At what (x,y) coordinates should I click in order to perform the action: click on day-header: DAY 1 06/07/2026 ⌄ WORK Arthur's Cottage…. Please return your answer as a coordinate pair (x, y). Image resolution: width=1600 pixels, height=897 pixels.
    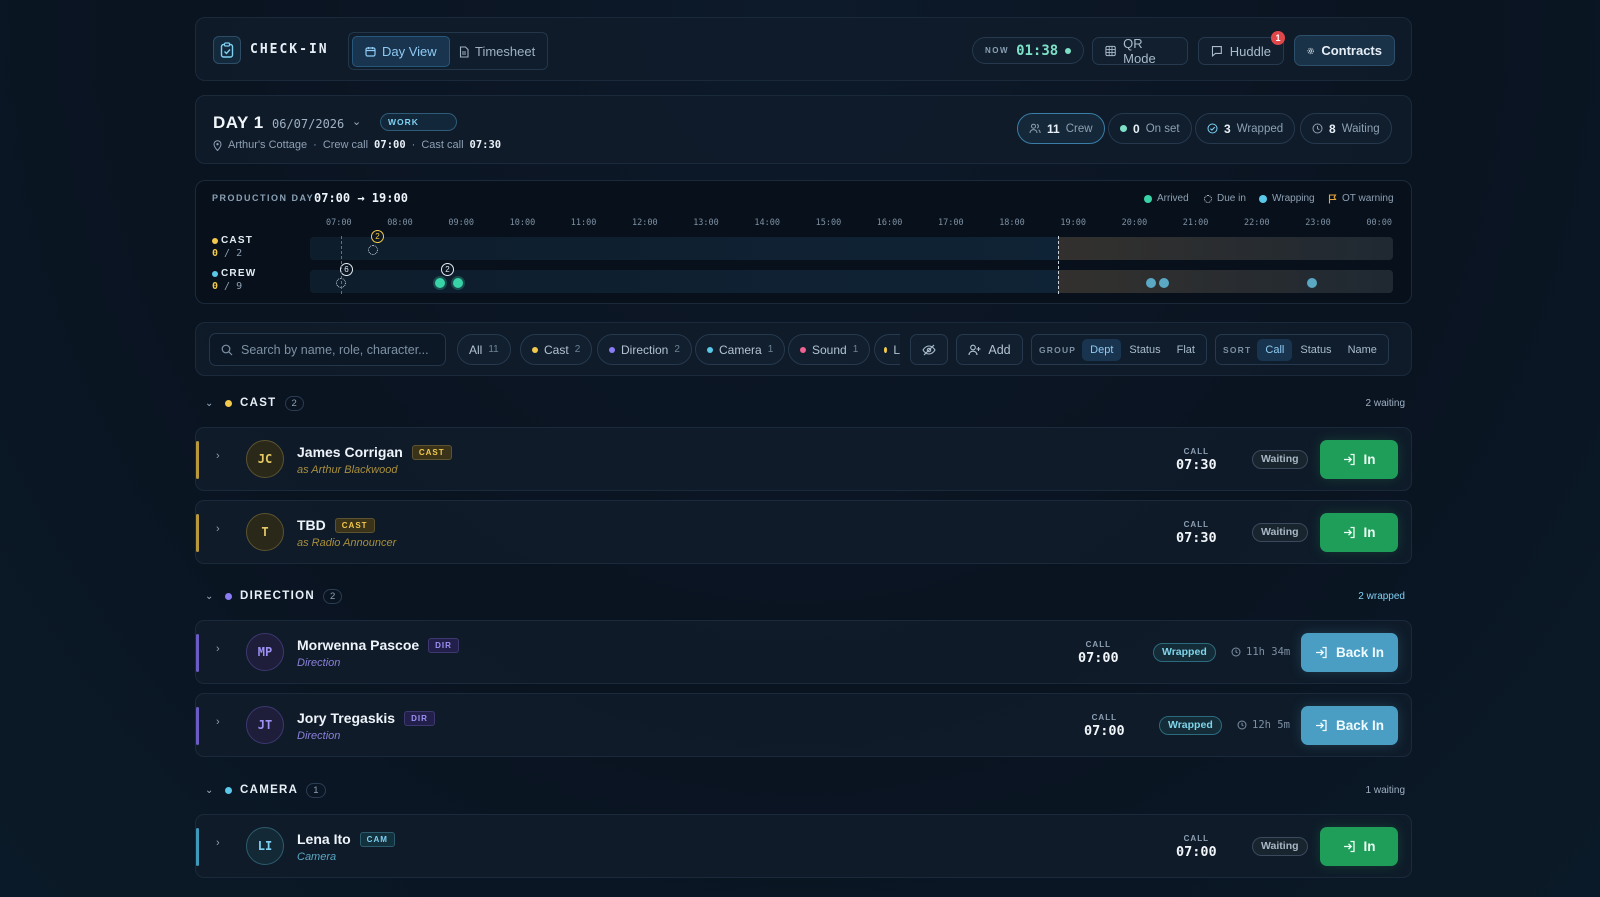
    Looking at the image, I should click on (803, 129).